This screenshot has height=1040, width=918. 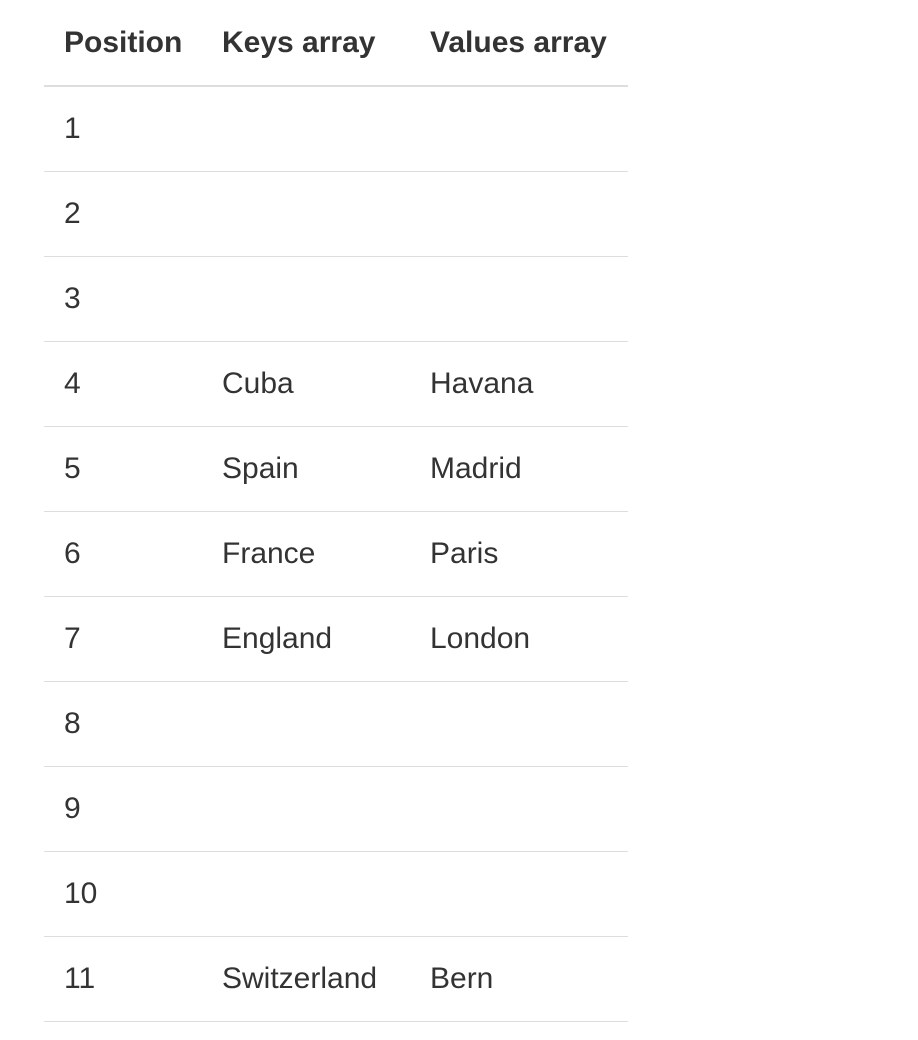 What do you see at coordinates (277, 638) in the screenshot?
I see `key-cell: England` at bounding box center [277, 638].